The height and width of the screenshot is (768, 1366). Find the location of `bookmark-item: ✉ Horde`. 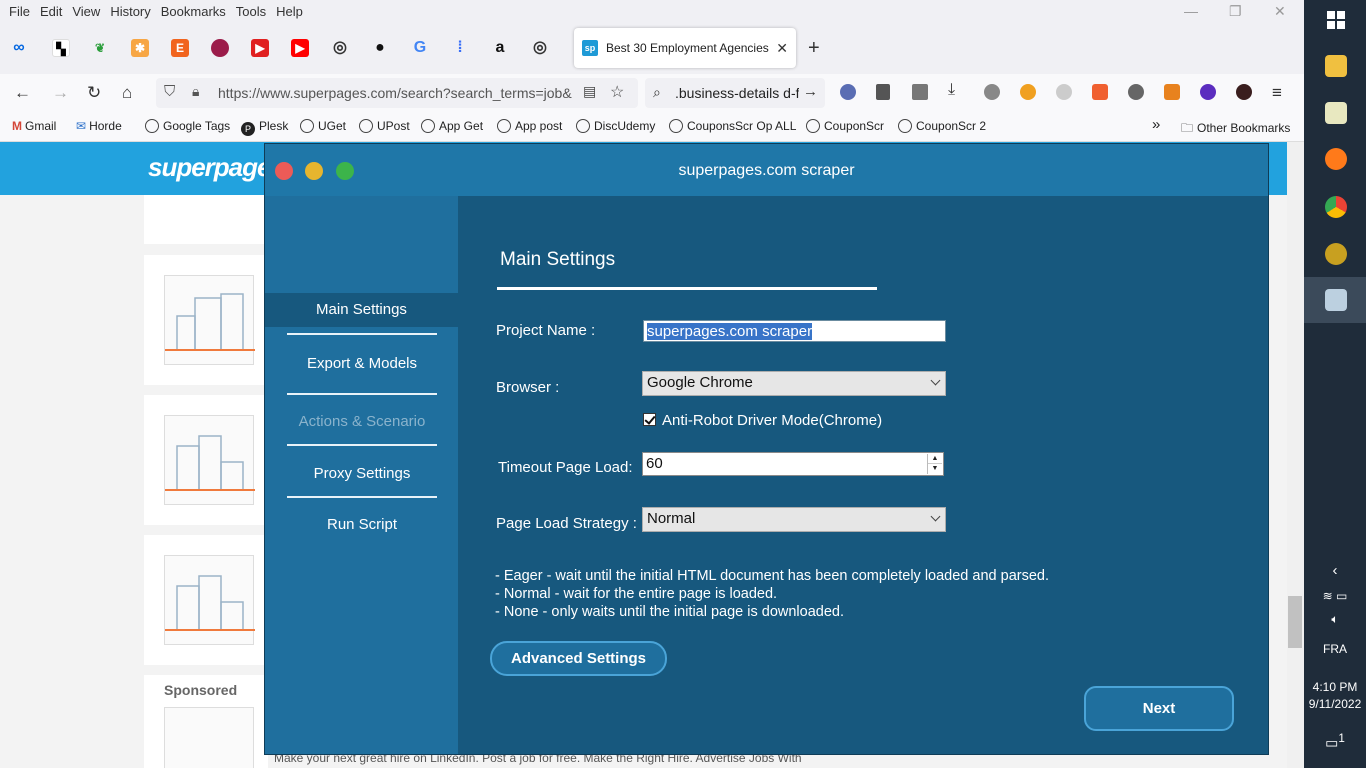

bookmark-item: ✉ Horde is located at coordinates (99, 126).